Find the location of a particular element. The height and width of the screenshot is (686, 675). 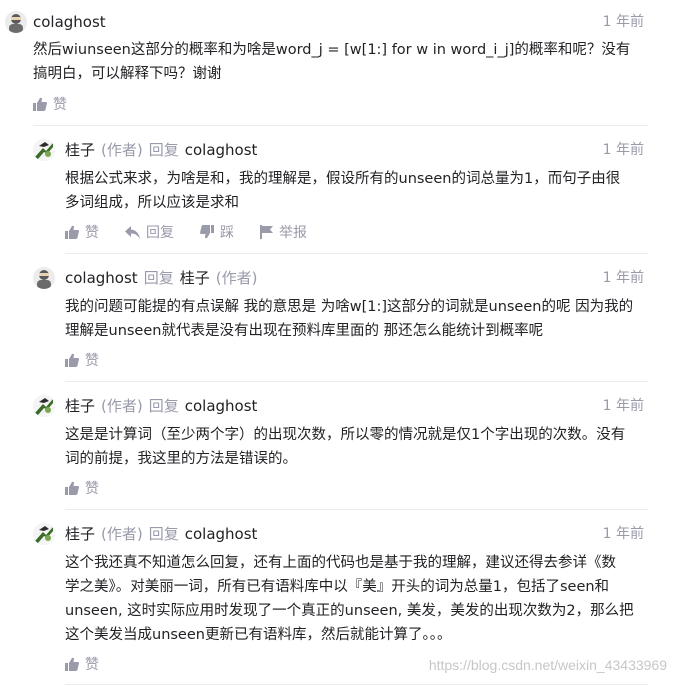

comment-text-line: 多词组成，所以应该是求和 is located at coordinates (152, 203).